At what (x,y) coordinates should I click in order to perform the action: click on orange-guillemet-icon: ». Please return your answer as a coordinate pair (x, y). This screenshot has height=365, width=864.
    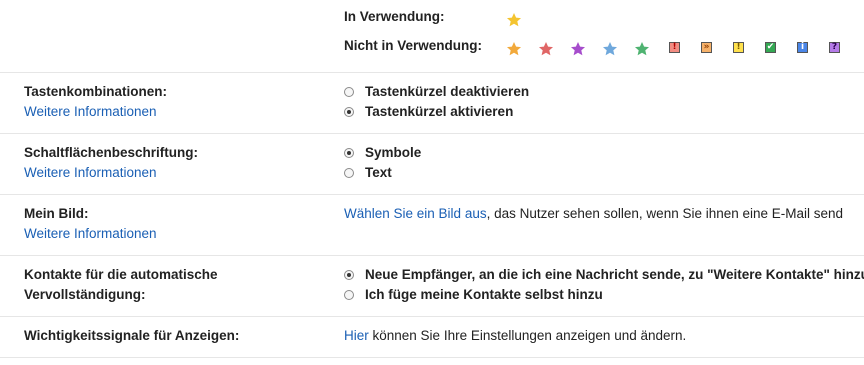
    Looking at the image, I should click on (706, 47).